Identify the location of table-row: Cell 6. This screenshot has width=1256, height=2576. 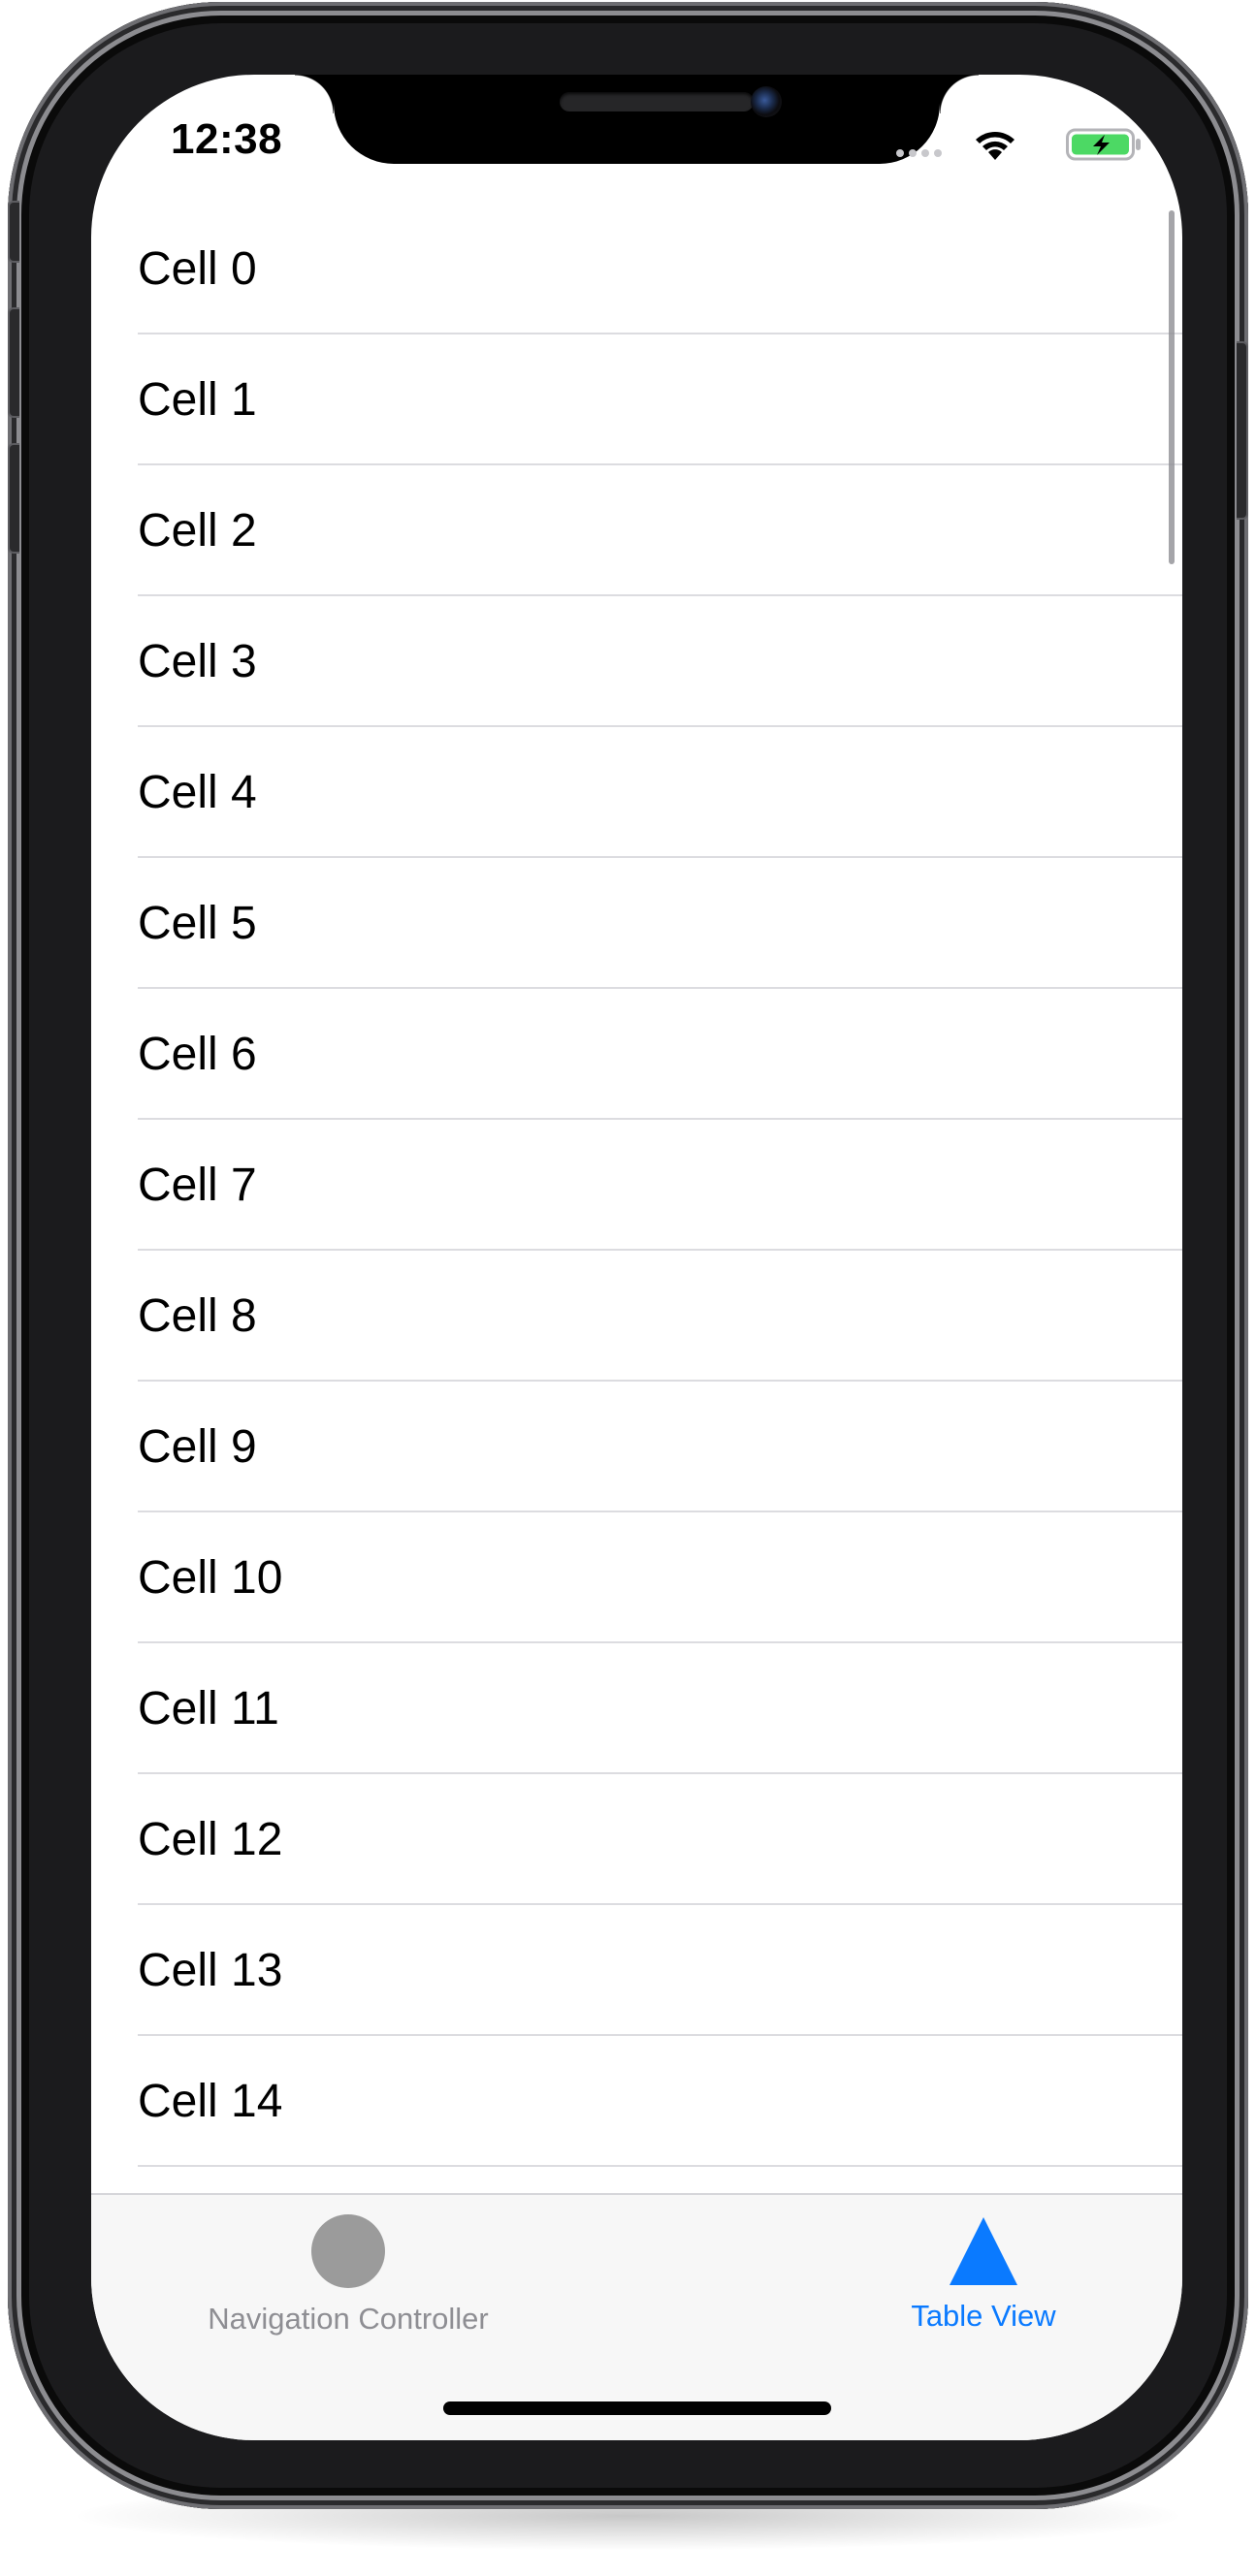
(636, 1054).